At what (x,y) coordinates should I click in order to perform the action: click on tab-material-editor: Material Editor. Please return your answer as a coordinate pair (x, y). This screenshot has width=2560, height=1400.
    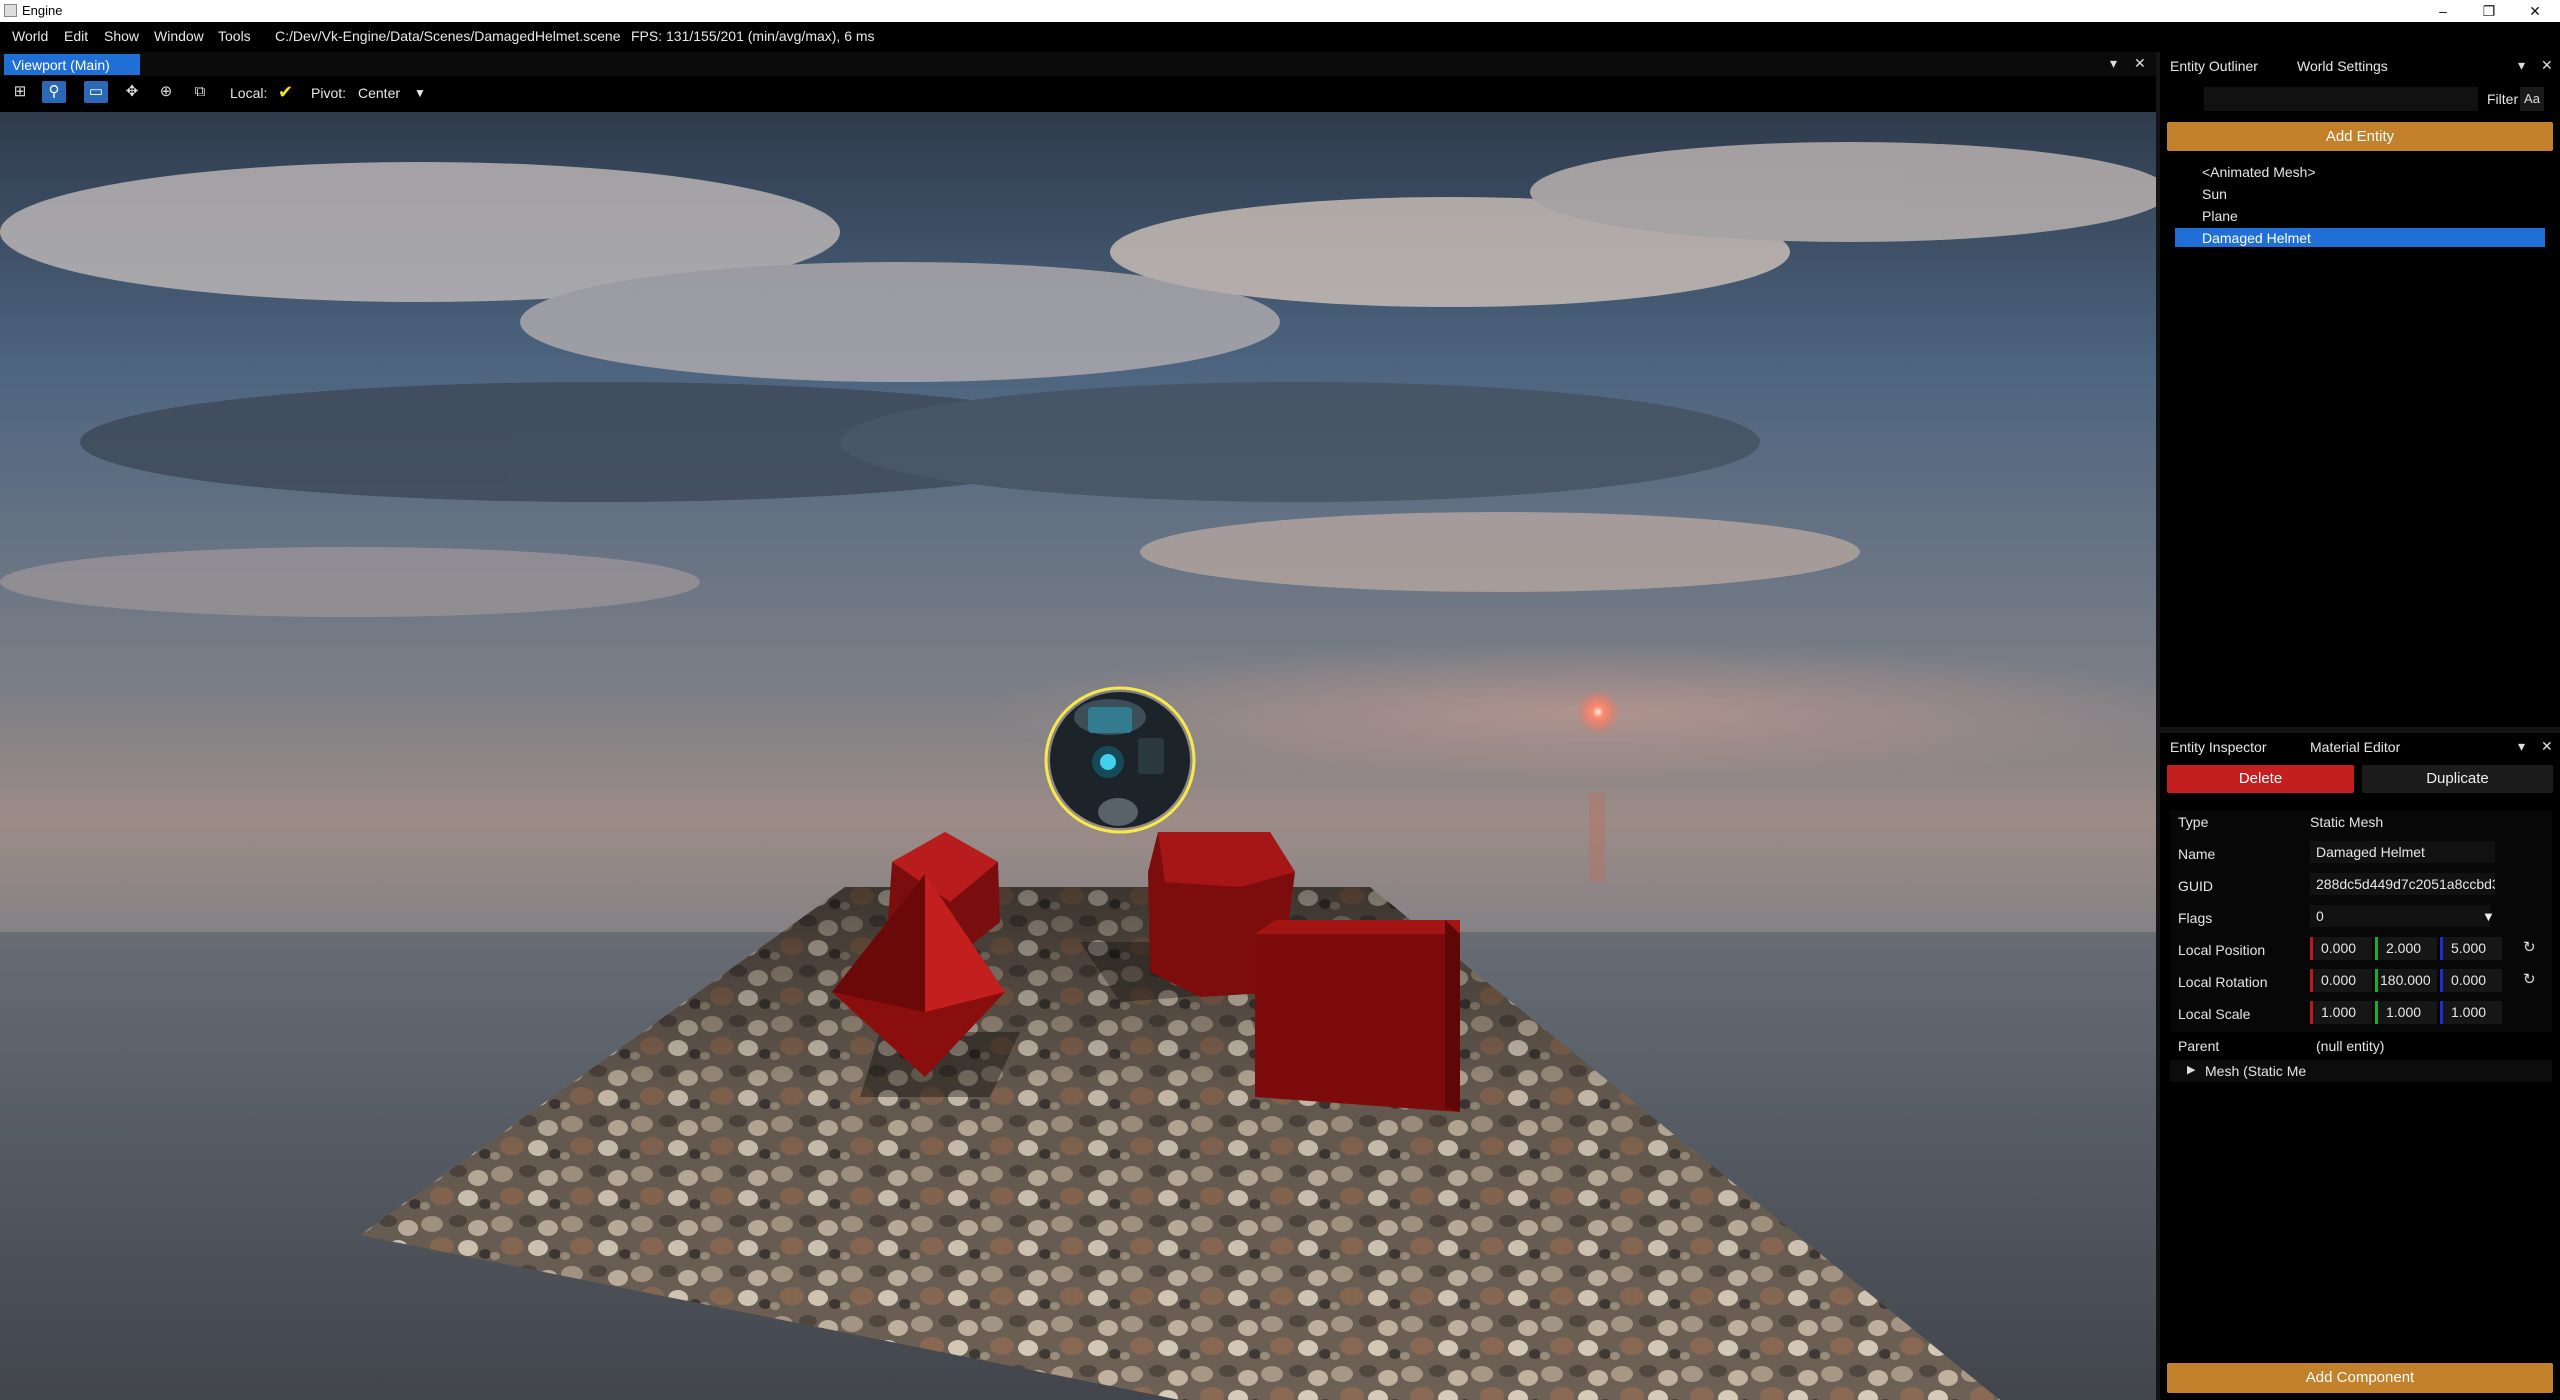
    Looking at the image, I should click on (2355, 747).